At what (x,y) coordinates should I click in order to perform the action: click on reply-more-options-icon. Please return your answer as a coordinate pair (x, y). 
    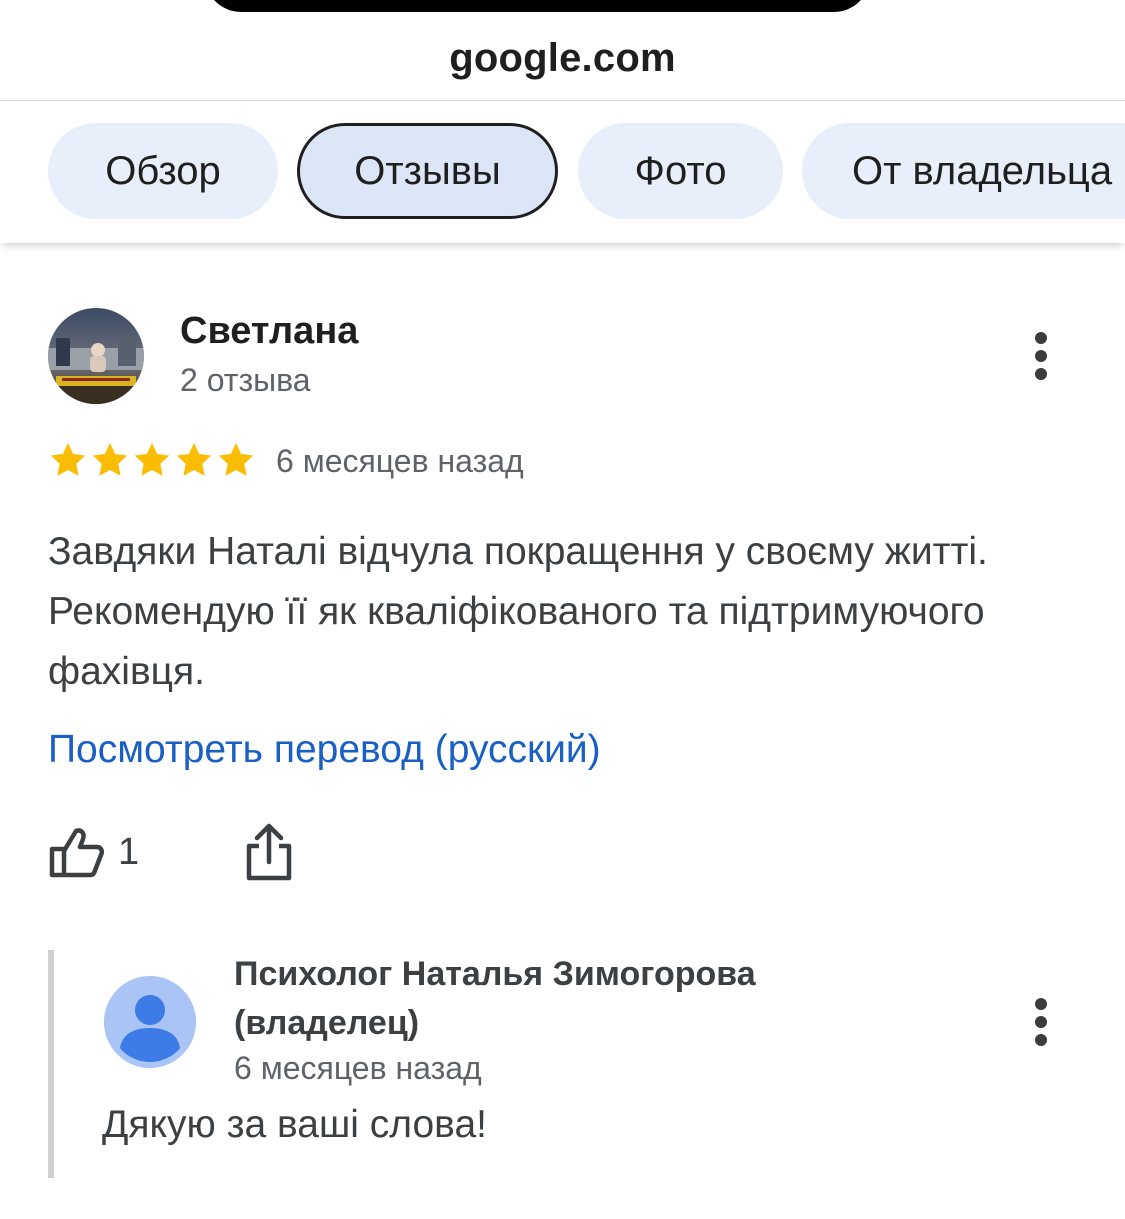
    Looking at the image, I should click on (1041, 1022).